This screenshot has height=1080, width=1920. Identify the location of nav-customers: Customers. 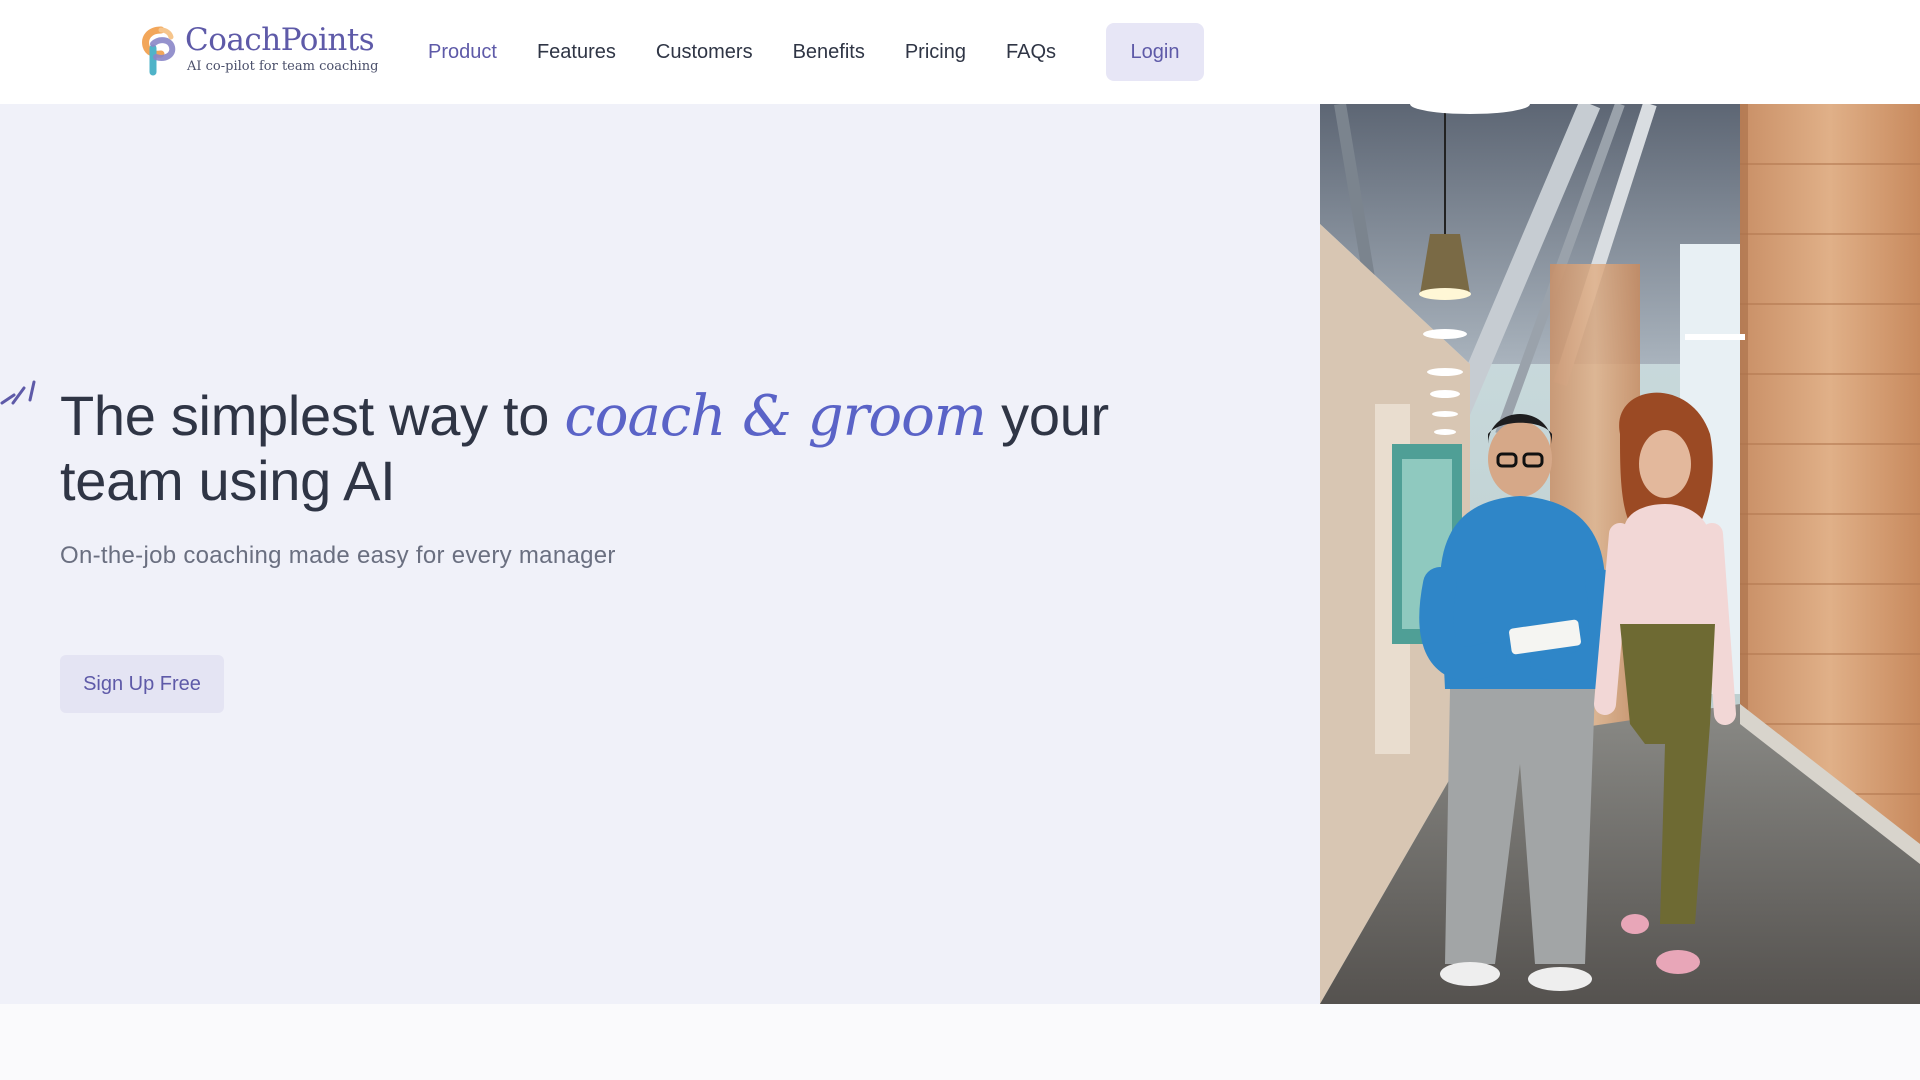
(704, 52).